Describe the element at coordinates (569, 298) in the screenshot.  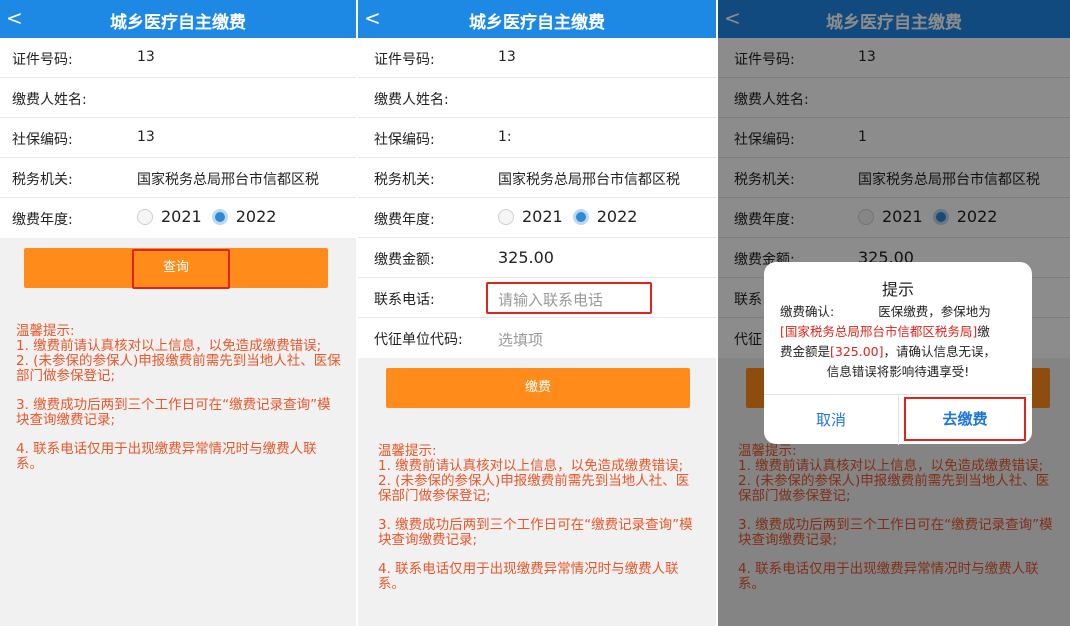
I see `phone-input: 请输入联系电话` at that location.